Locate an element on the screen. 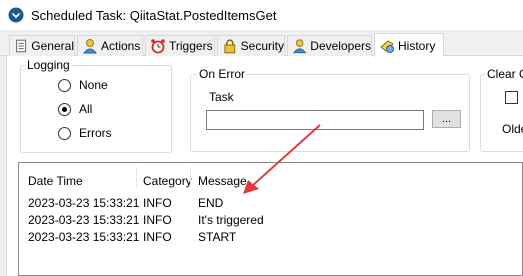  task-label: Task is located at coordinates (221, 97).